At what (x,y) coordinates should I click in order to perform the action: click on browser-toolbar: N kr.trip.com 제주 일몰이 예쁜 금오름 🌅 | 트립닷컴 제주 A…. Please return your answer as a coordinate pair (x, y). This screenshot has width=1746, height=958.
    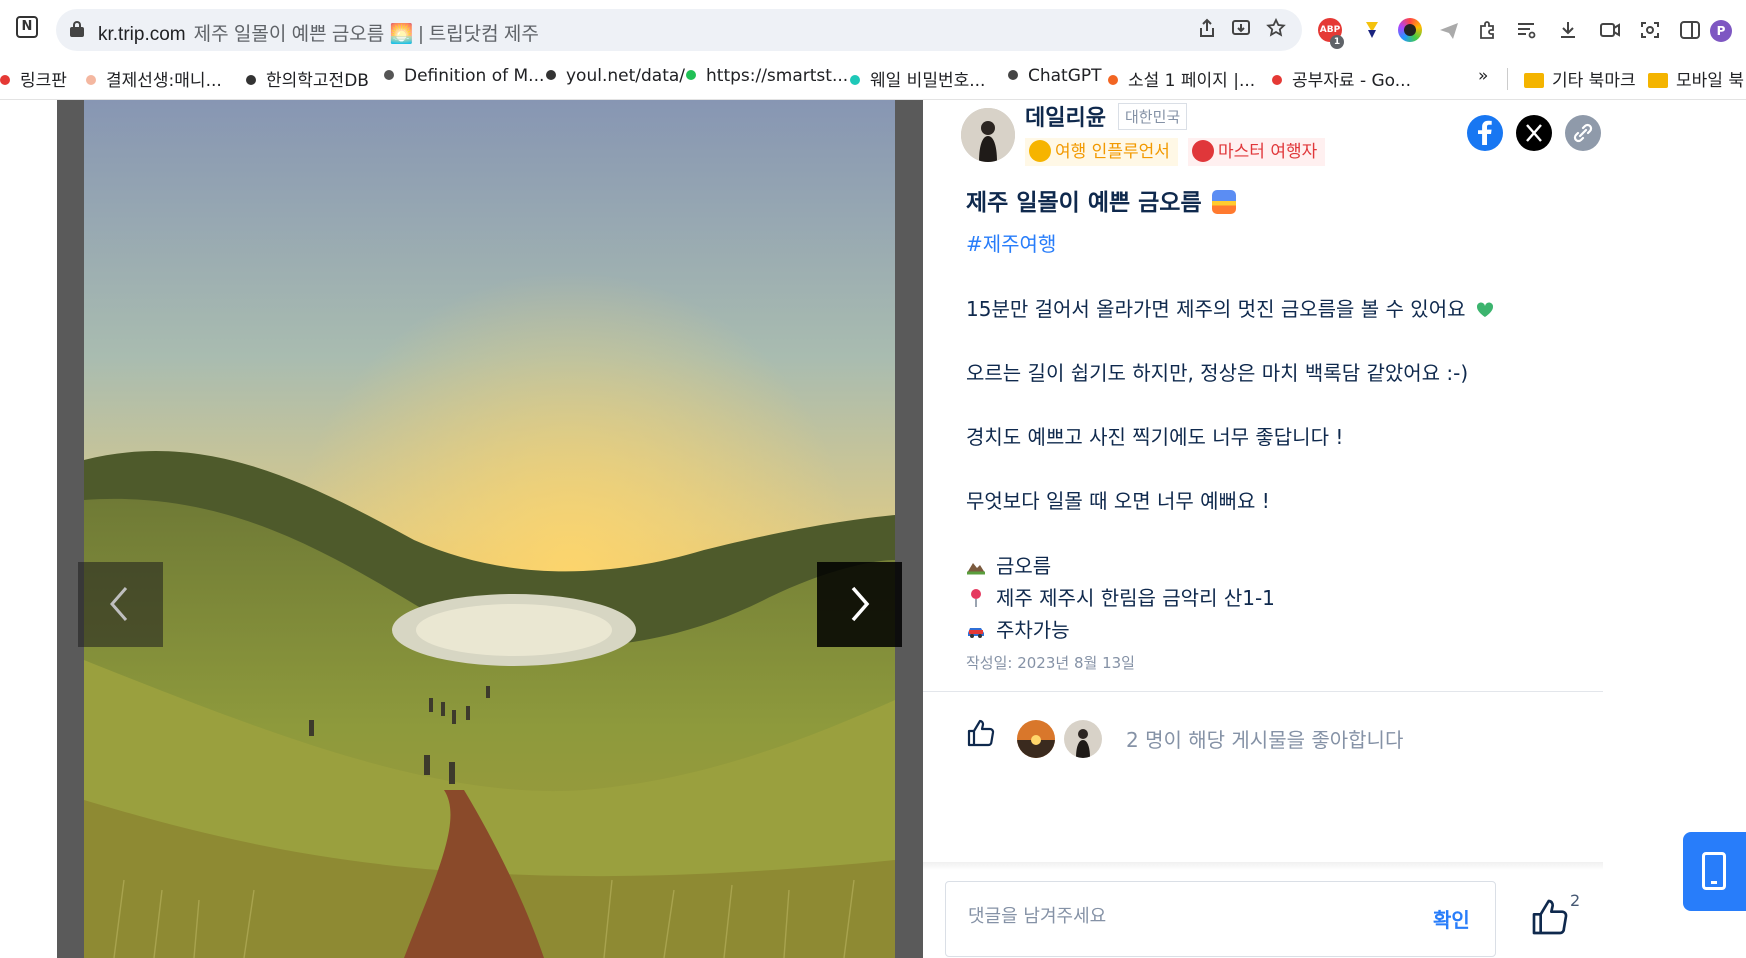
    Looking at the image, I should click on (873, 29).